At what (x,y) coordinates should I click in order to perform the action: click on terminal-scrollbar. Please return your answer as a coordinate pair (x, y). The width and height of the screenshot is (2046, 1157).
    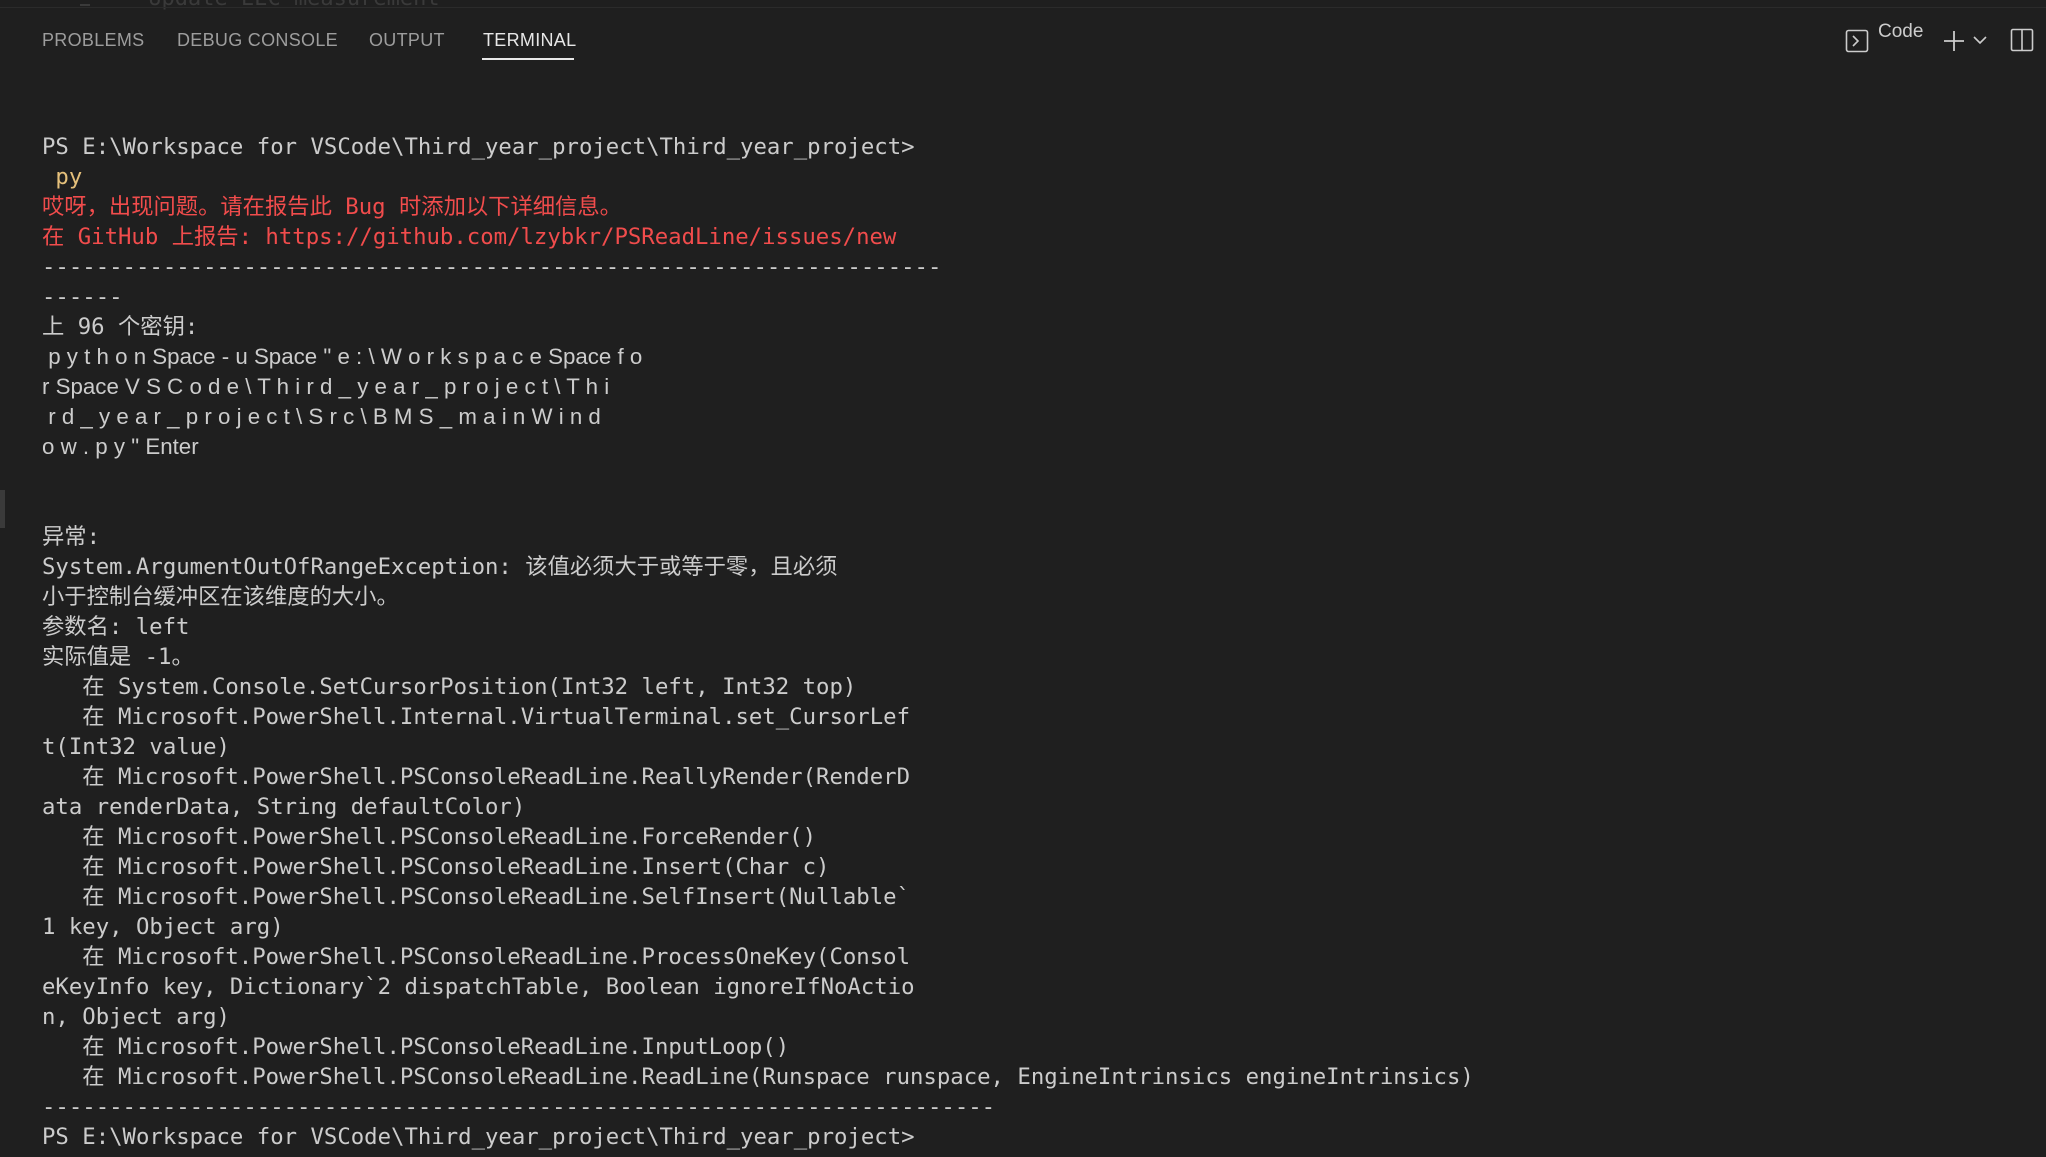
    Looking at the image, I should click on (2039, 606).